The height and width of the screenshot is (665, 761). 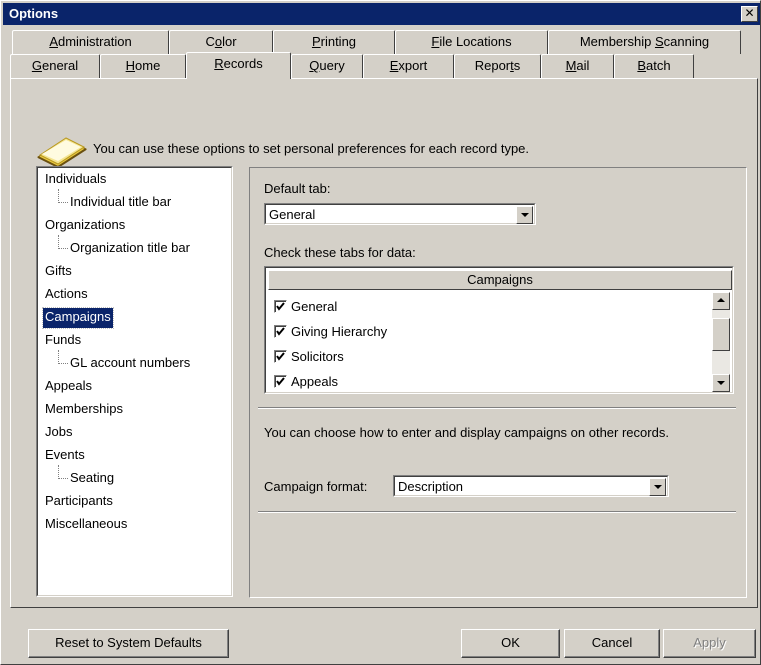 I want to click on tab-batch: Batch, so click(x=654, y=66).